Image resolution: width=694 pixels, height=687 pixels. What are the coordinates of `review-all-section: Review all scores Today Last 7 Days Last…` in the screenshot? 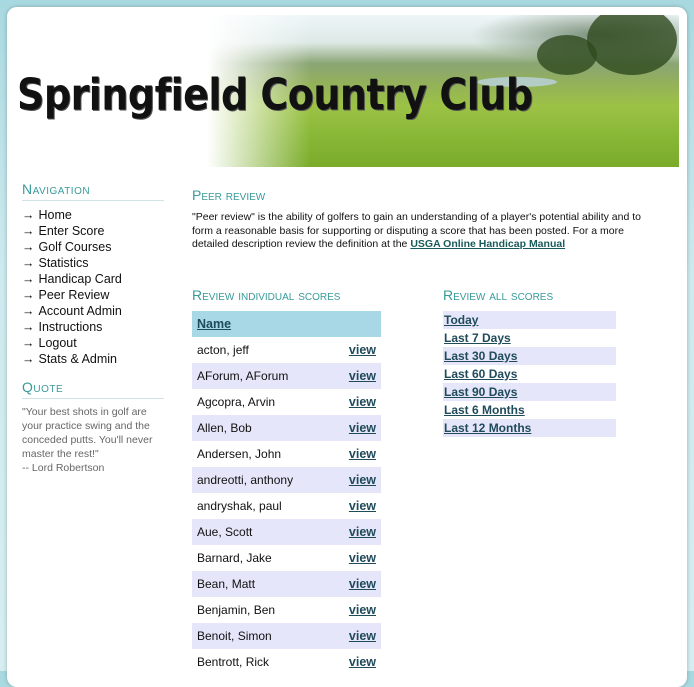 It's located at (530, 362).